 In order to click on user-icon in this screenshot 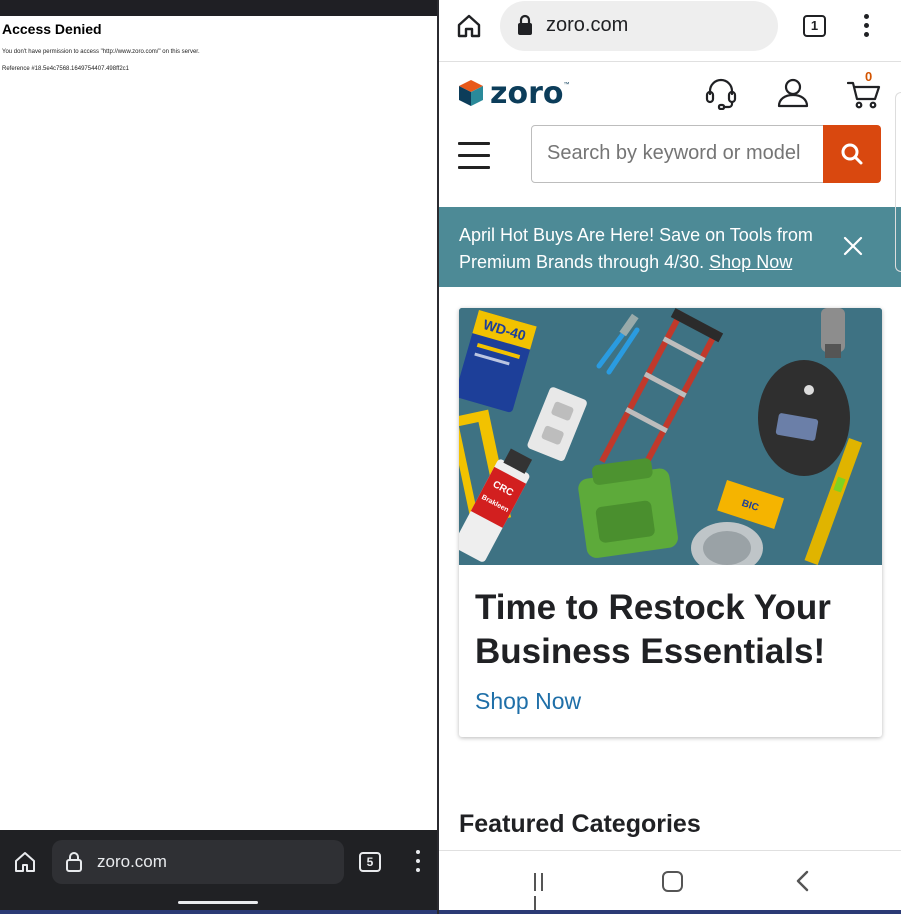, I will do `click(793, 93)`.